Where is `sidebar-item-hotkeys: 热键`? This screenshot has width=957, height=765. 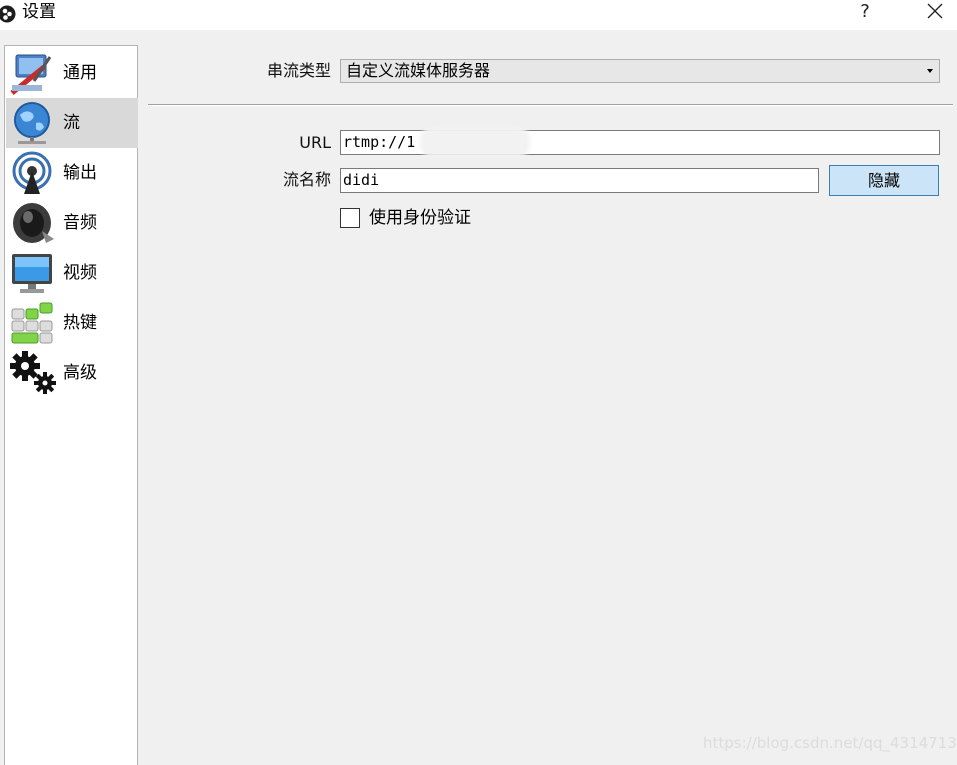
sidebar-item-hotkeys: 热键 is located at coordinates (72, 323).